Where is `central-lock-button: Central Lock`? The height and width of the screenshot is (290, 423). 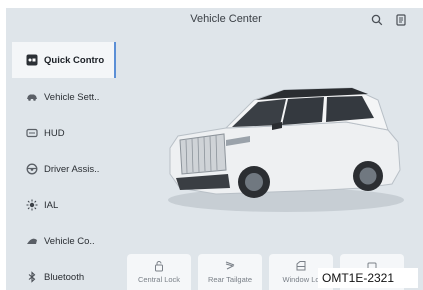 central-lock-button: Central Lock is located at coordinates (159, 272).